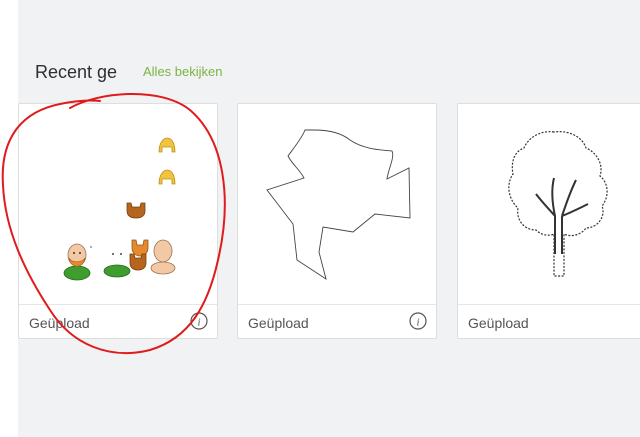 This screenshot has height=437, width=640. I want to click on avatar-parts-sheet-icon, so click(119, 209).